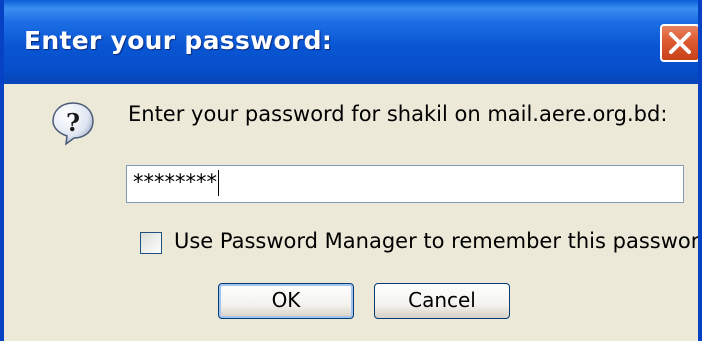 The image size is (702, 341). Describe the element at coordinates (175, 182) in the screenshot. I see `password-value: ********` at that location.